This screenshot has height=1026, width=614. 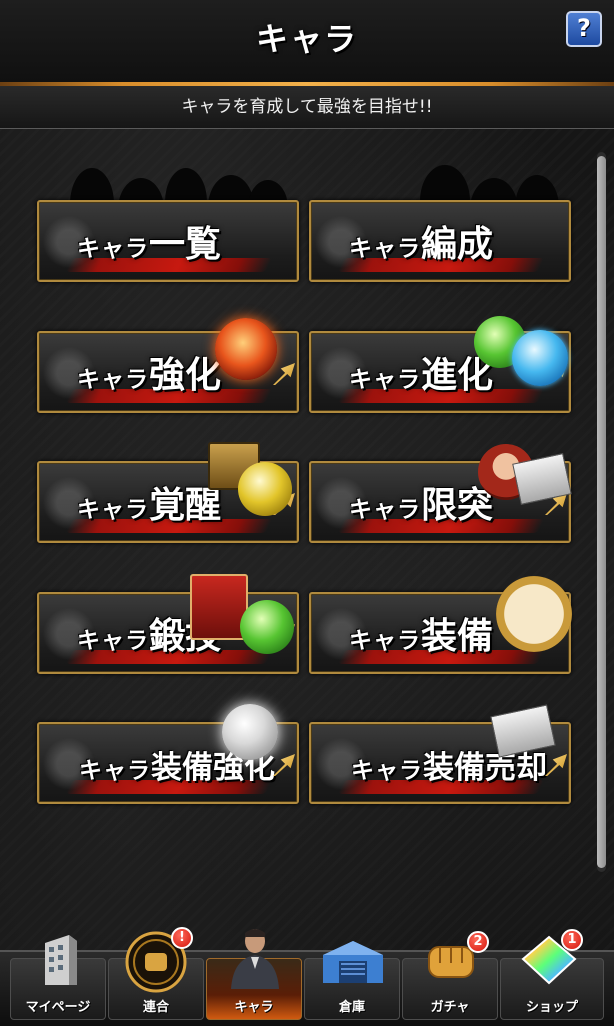 I want to click on nav-label: ショップ, so click(x=551, y=1007).